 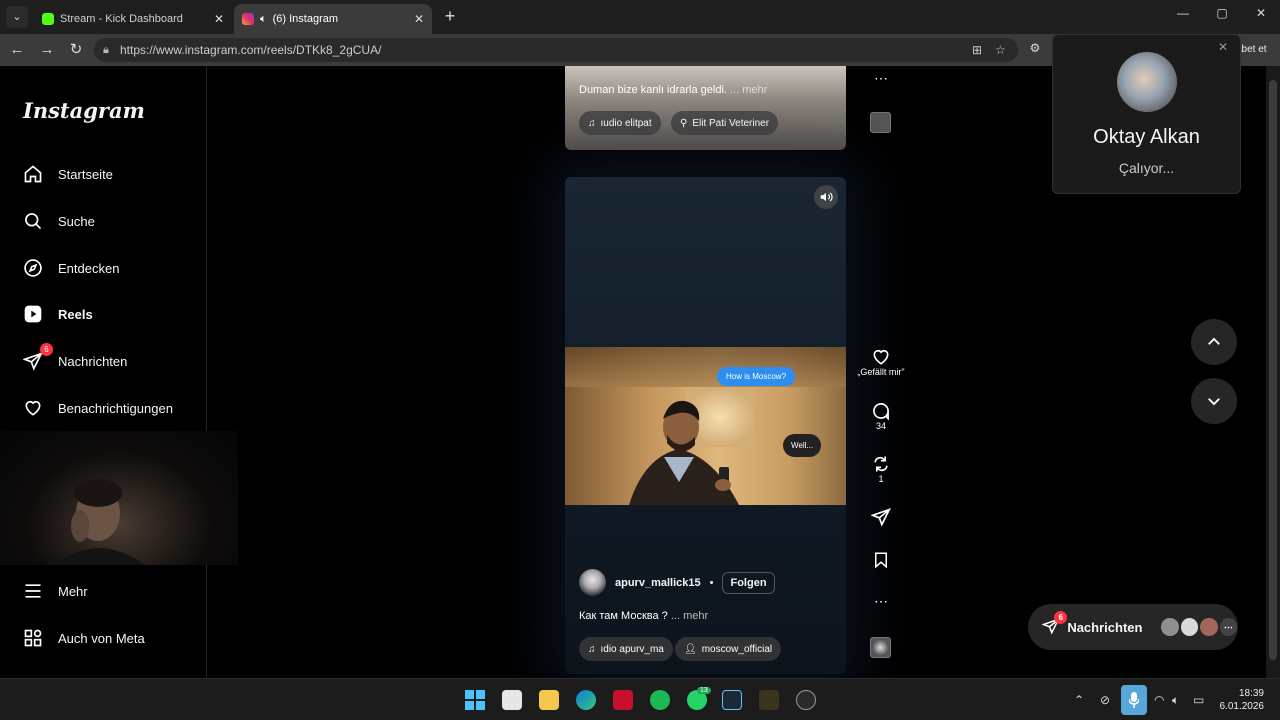 I want to click on tab-instagram: 🔈︎ (6) Instagram ✕, so click(x=333, y=19).